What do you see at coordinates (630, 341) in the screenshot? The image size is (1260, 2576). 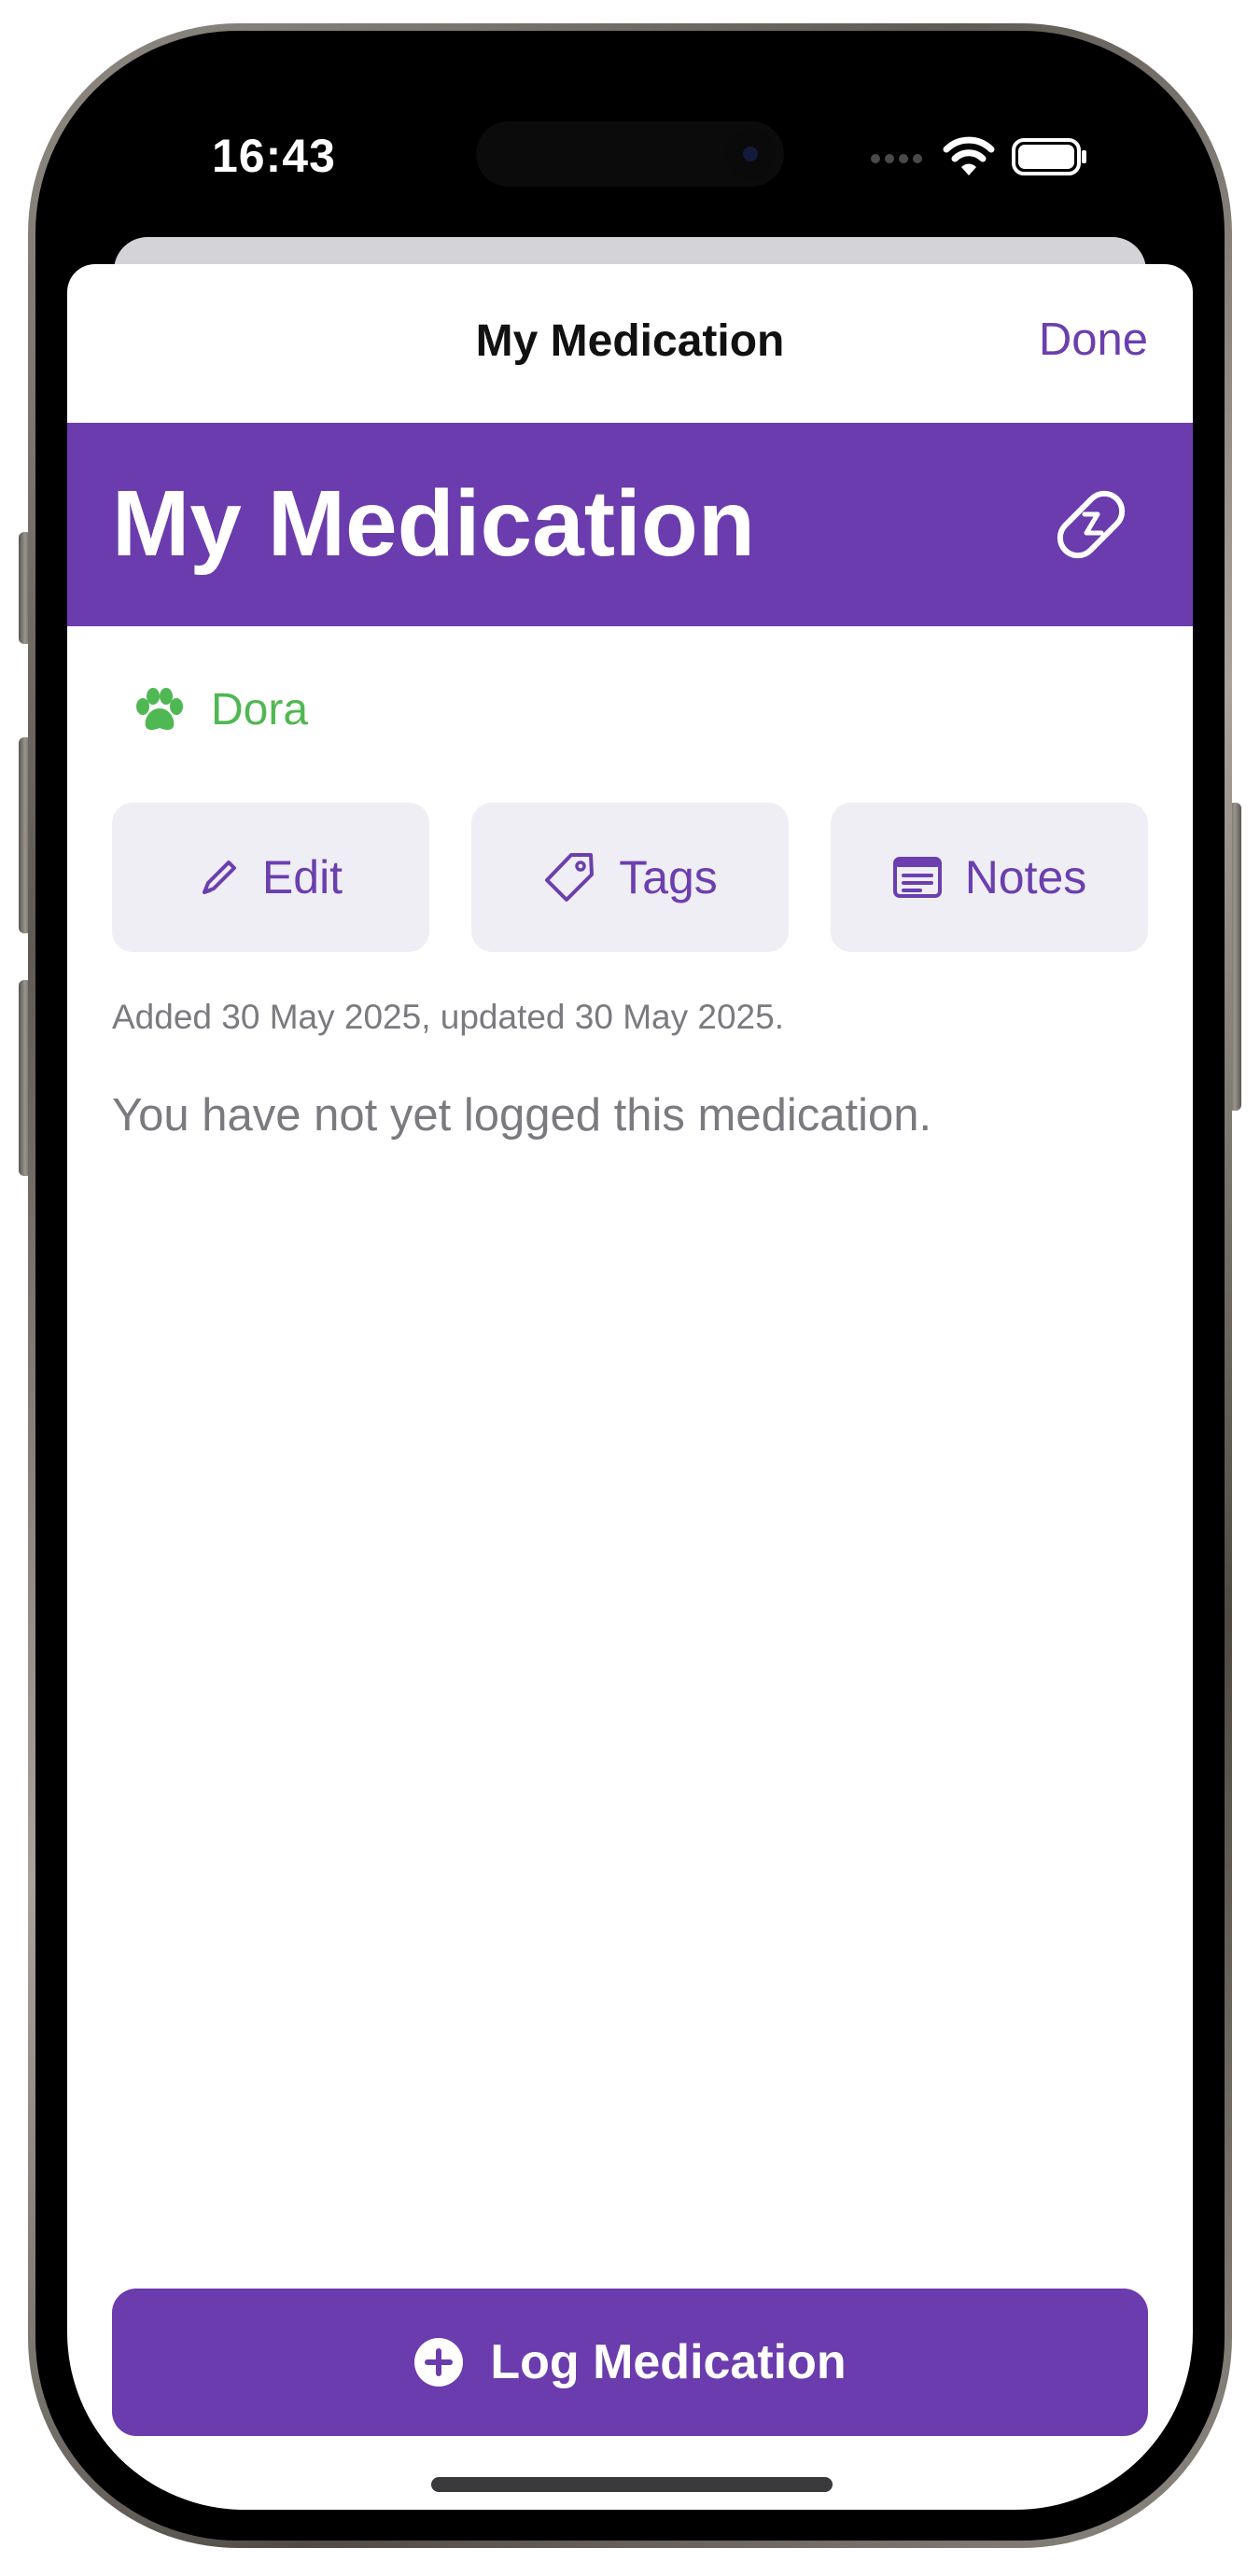 I see `nav-title: My Medication` at bounding box center [630, 341].